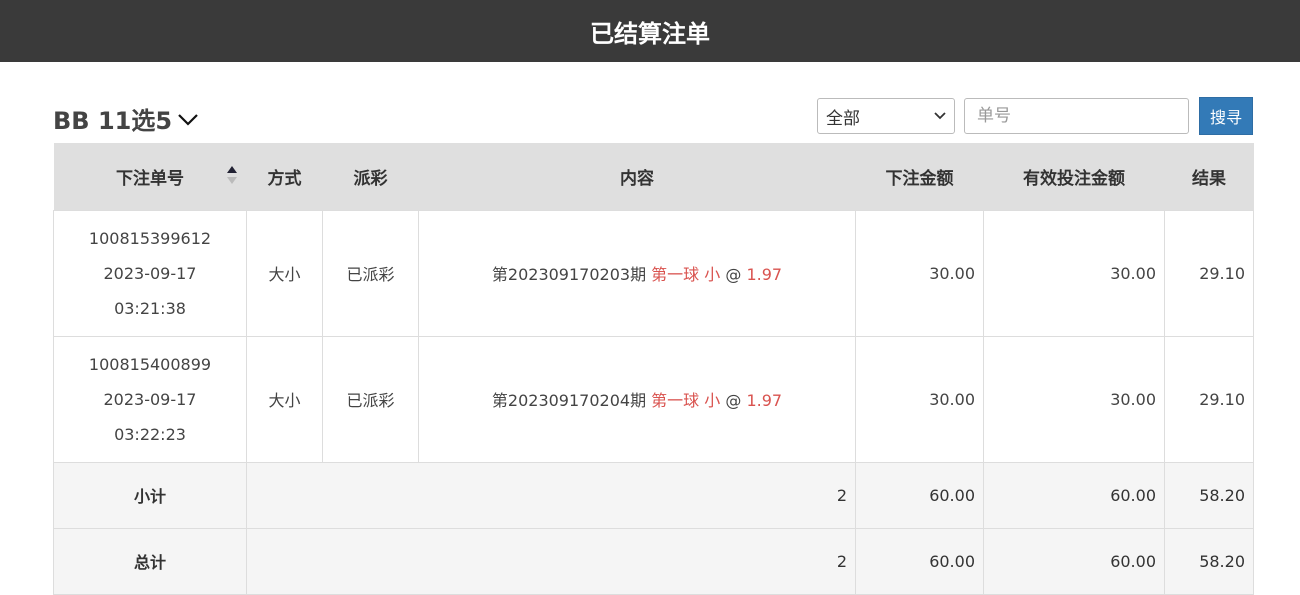 This screenshot has width=1300, height=595. Describe the element at coordinates (569, 274) in the screenshot. I see `content-period: 第202309170203期` at that location.